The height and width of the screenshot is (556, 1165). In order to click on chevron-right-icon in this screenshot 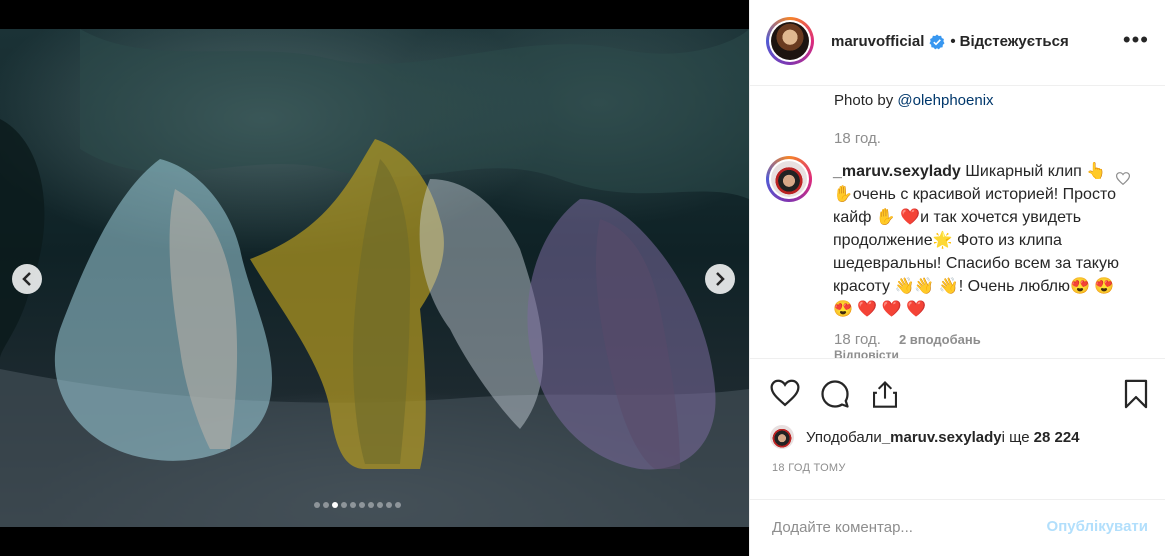, I will do `click(720, 279)`.